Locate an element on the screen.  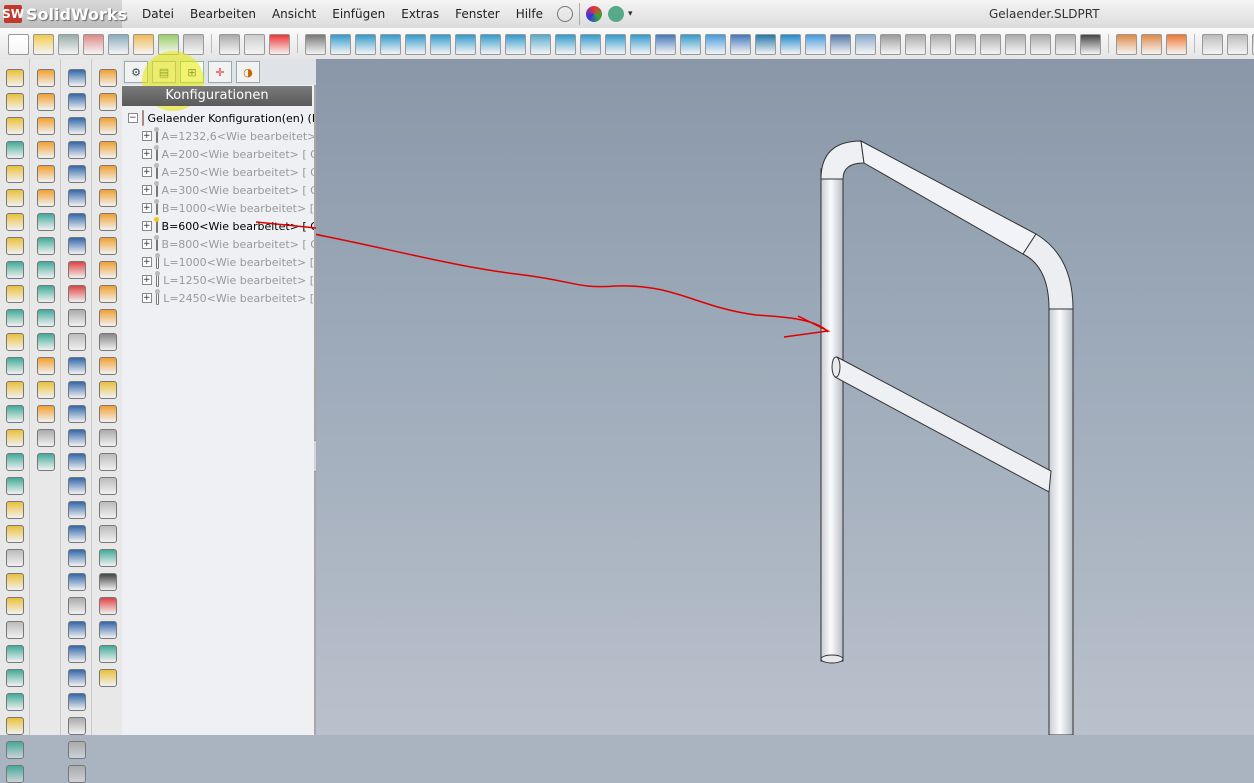
menu-bearbeiten: Bearbeiten is located at coordinates (223, 14).